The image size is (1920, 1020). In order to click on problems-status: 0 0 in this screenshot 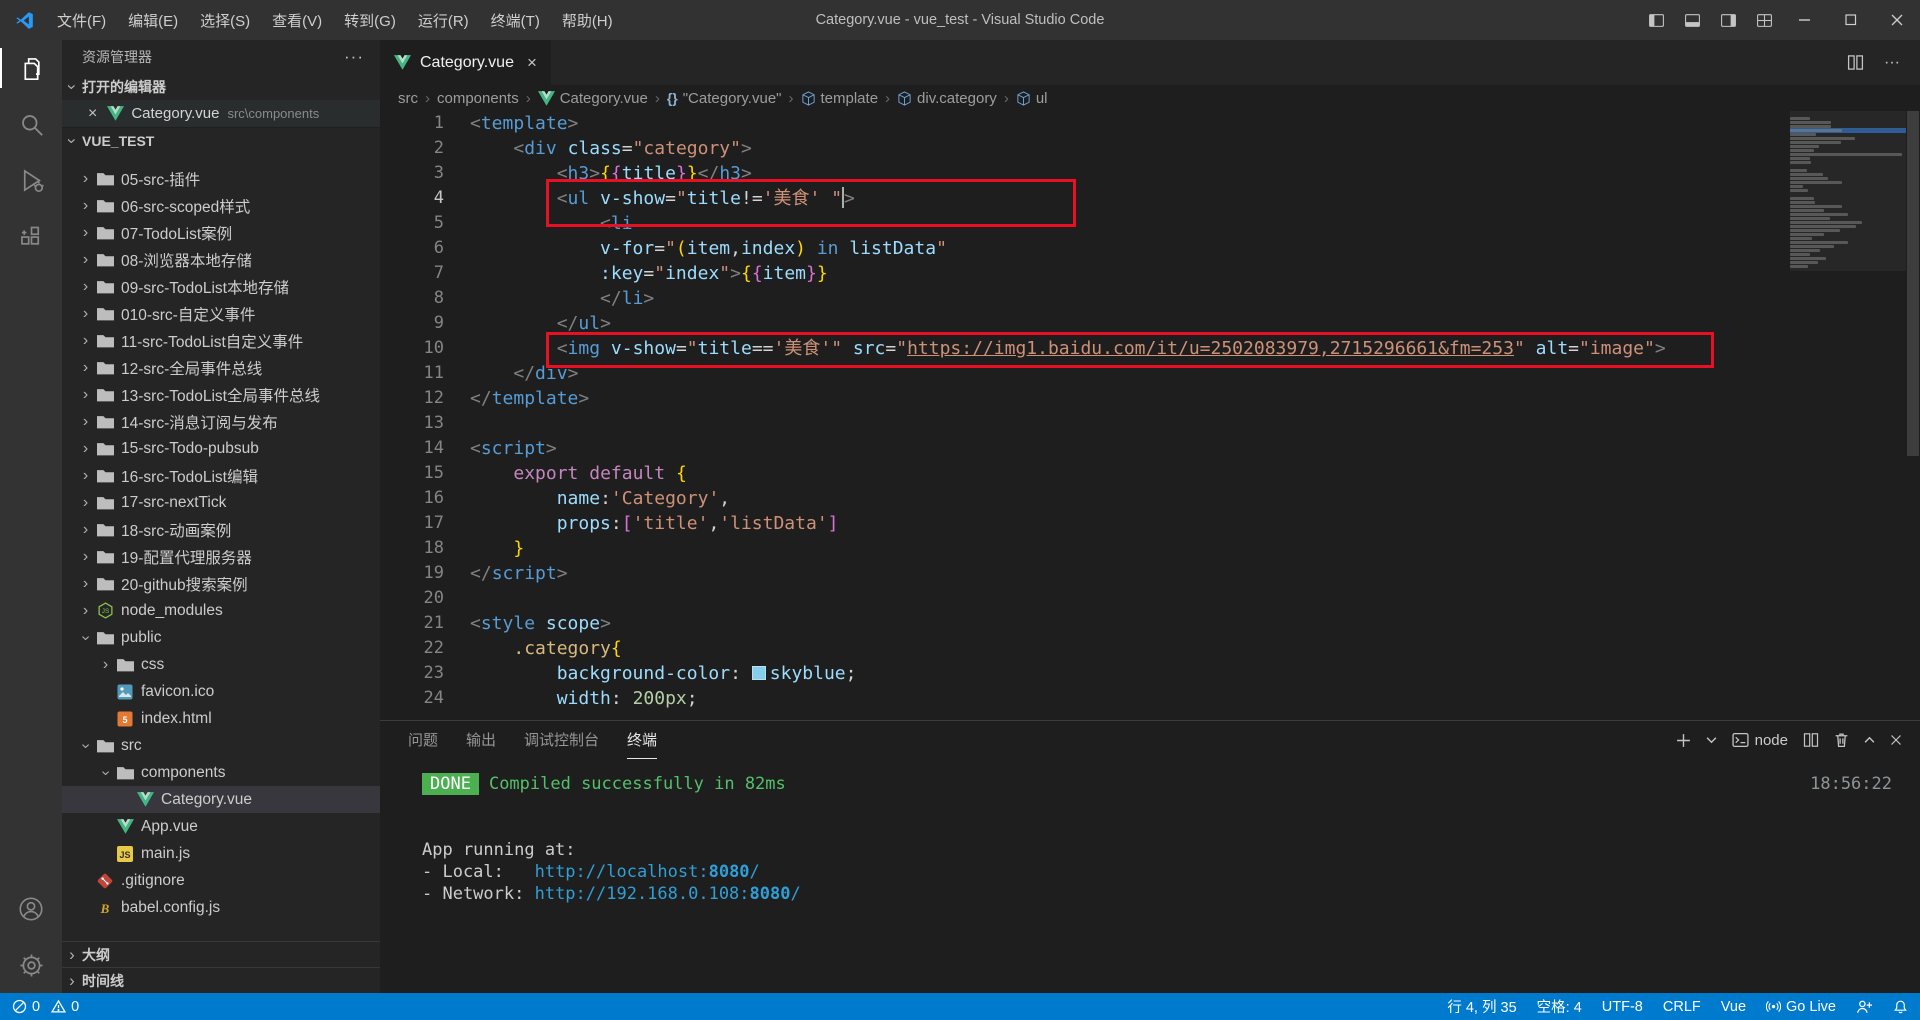, I will do `click(45, 1007)`.